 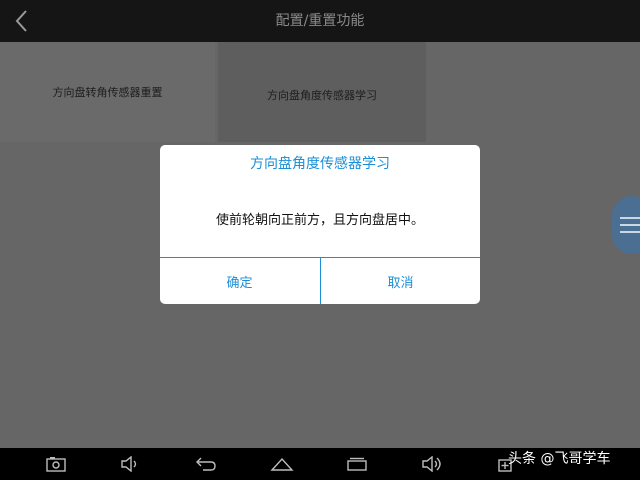 I want to click on cancel-button-label: 取消, so click(x=400, y=283).